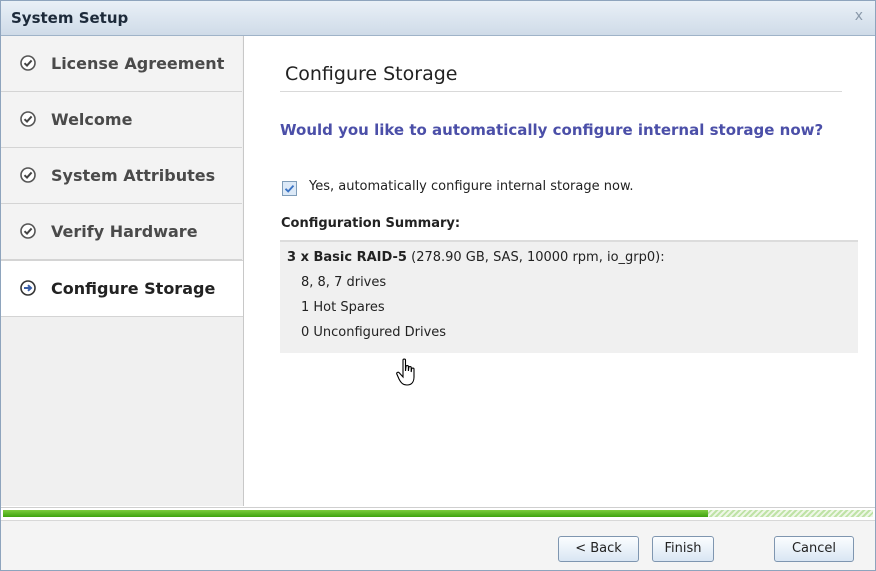 Image resolution: width=876 pixels, height=571 pixels. I want to click on configuration-summary-title: Configuration Summary:, so click(371, 223).